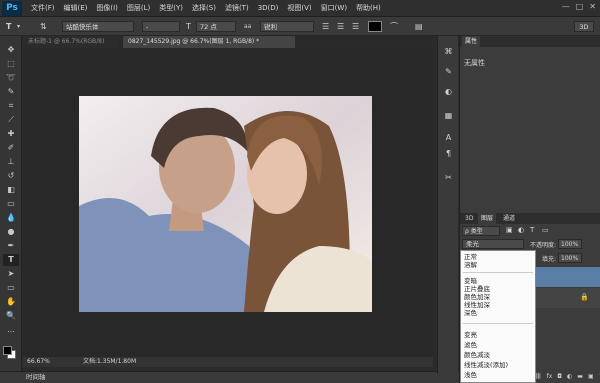 This screenshot has height=383, width=600. I want to click on quick-select-tool-icon: ✎, so click(11, 92).